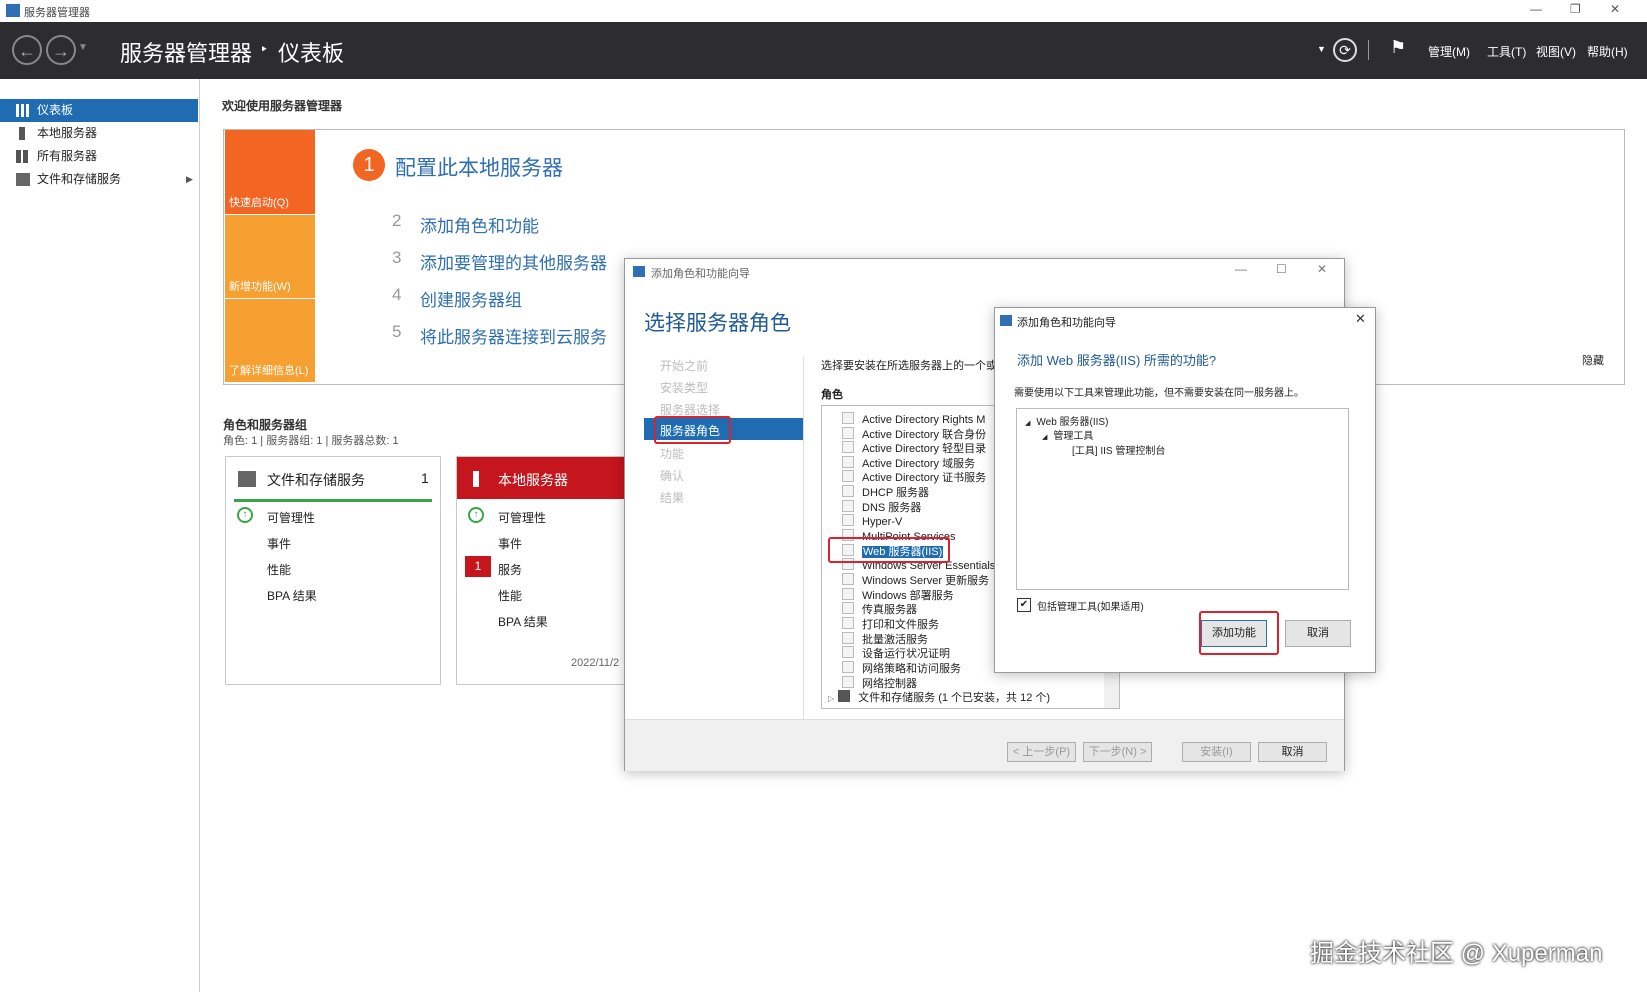  Describe the element at coordinates (269, 371) in the screenshot. I see `learn-more-label: 了解详细信息(L)` at that location.